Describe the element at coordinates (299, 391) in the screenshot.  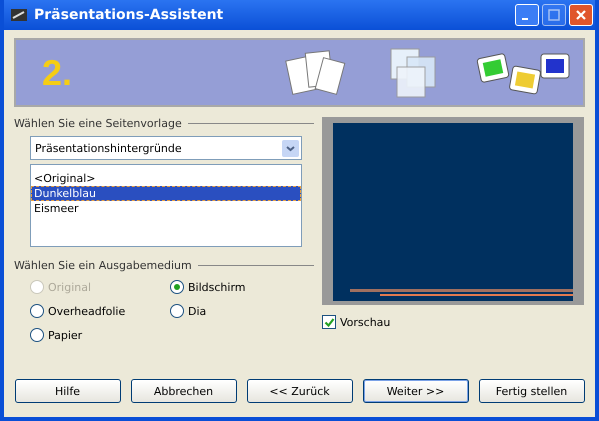
I see `dialog-button: << Zurück` at that location.